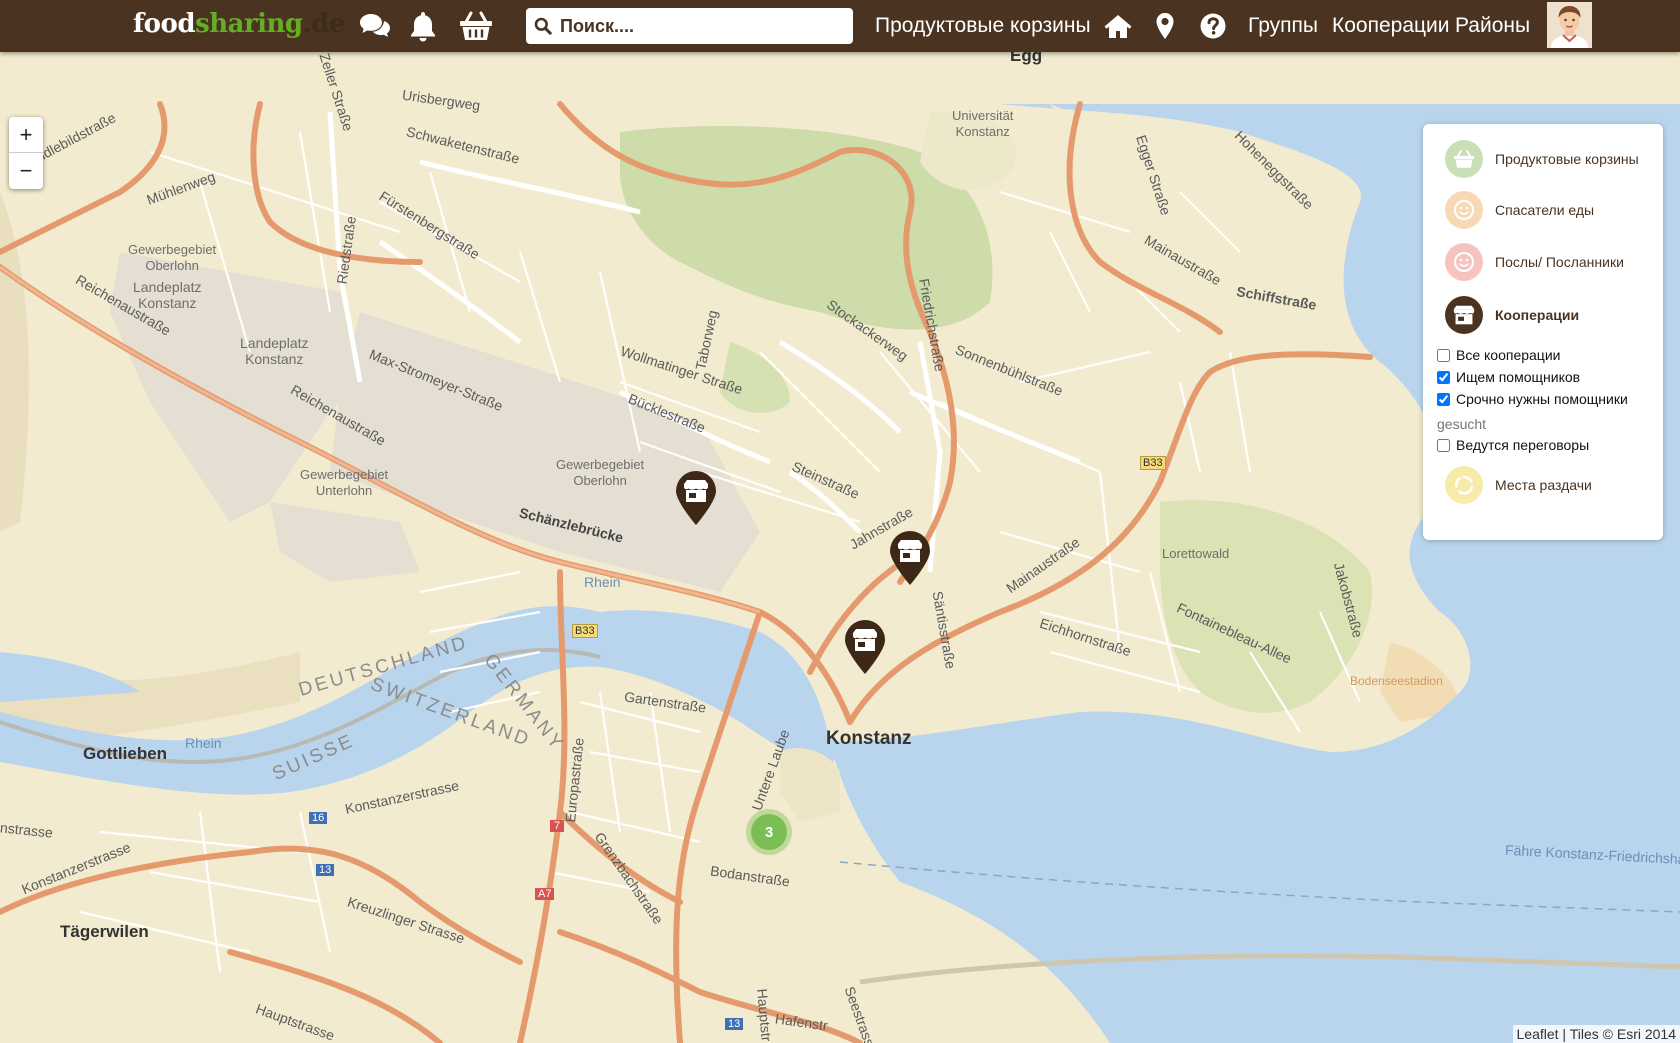 The height and width of the screenshot is (1043, 1680). What do you see at coordinates (1462, 424) in the screenshot?
I see `filter-gesucht-note: gesucht` at bounding box center [1462, 424].